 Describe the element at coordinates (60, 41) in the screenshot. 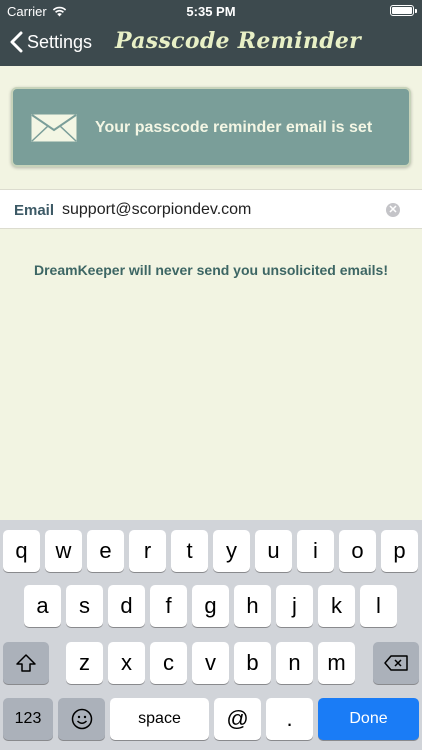

I see `back-label: Settings` at that location.